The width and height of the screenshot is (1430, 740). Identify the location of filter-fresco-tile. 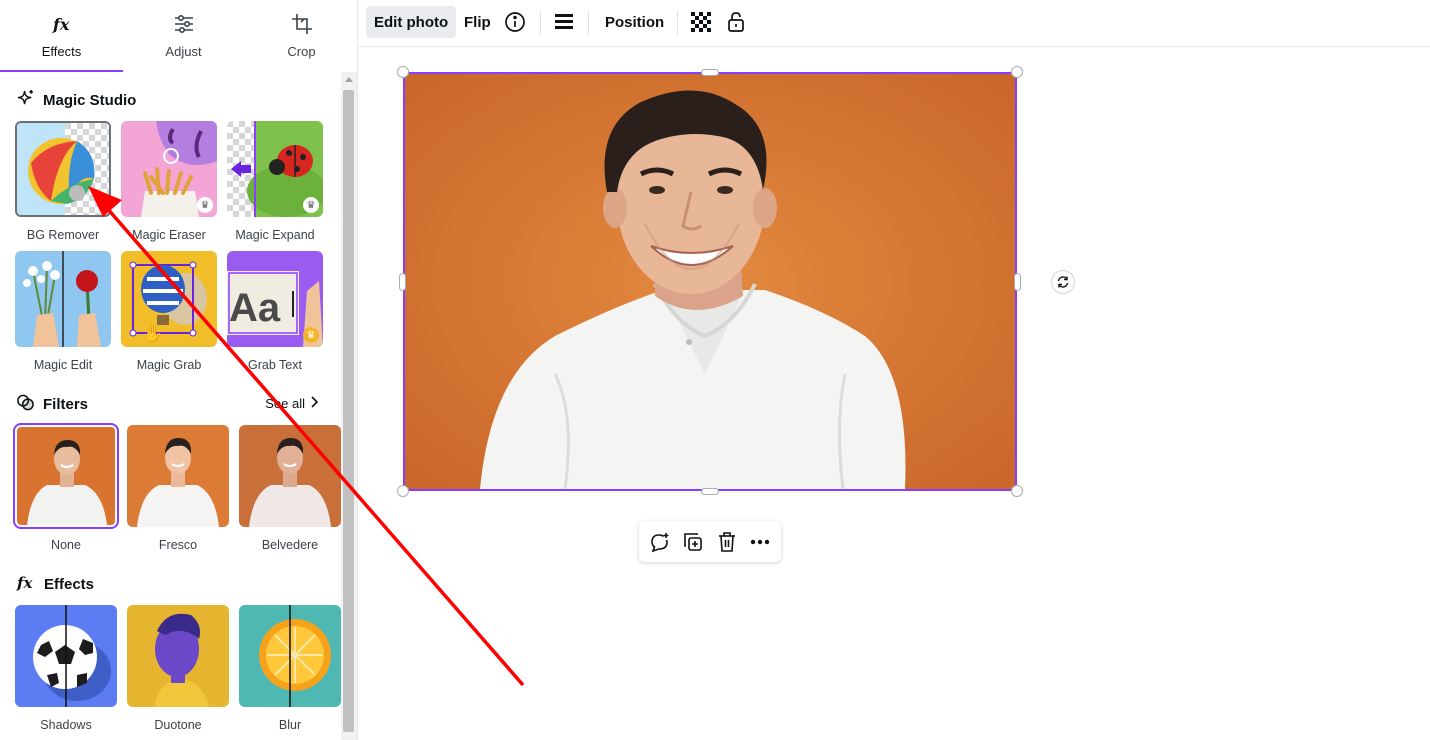
(178, 476).